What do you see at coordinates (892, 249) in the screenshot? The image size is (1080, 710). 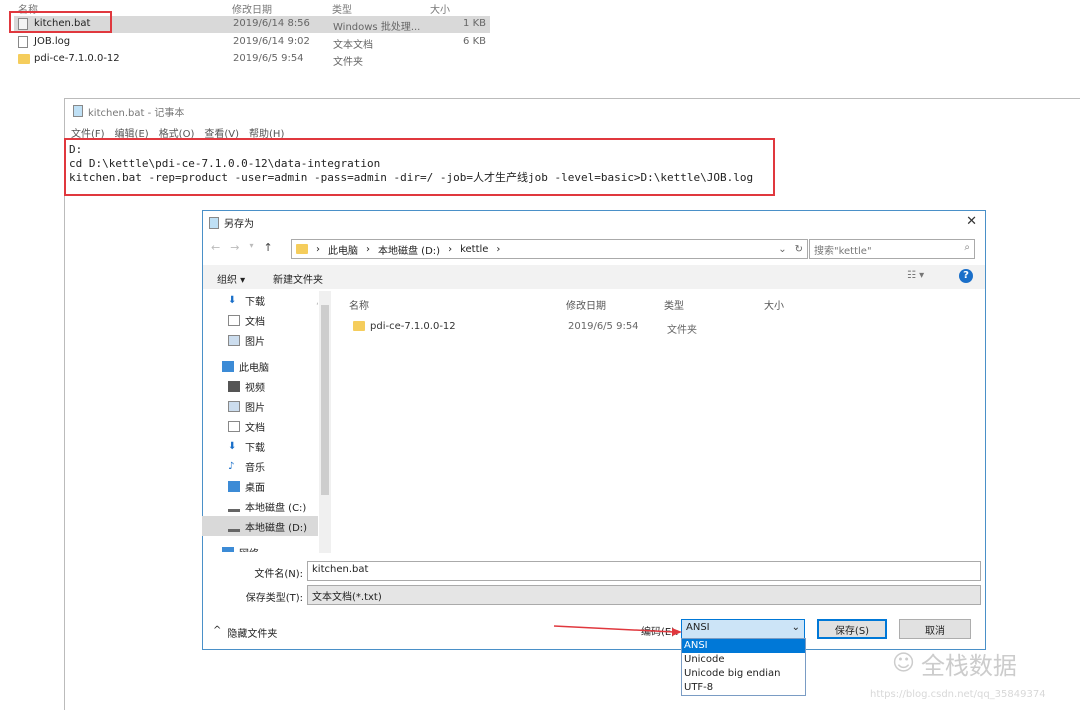 I see `search-input: 搜索"kettle" ⌕` at bounding box center [892, 249].